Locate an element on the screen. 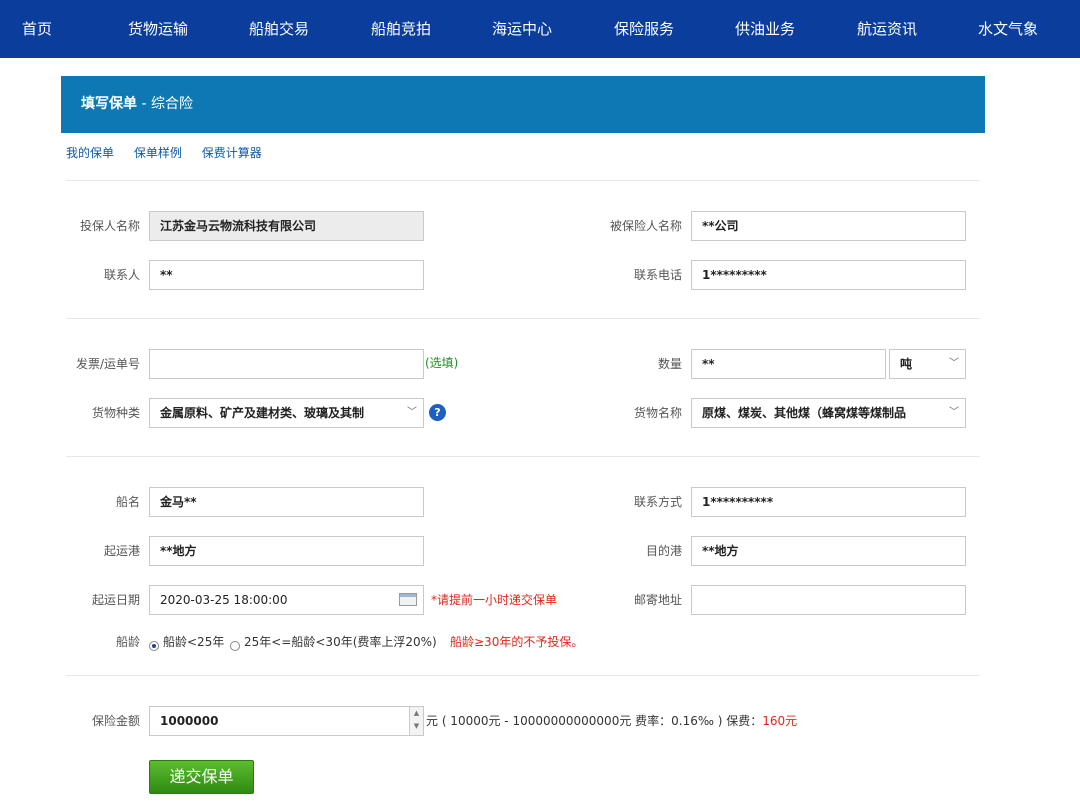 Image resolution: width=1080 pixels, height=805 pixels. departure-date-value: 2020-03-25 18:00:00 is located at coordinates (224, 600).